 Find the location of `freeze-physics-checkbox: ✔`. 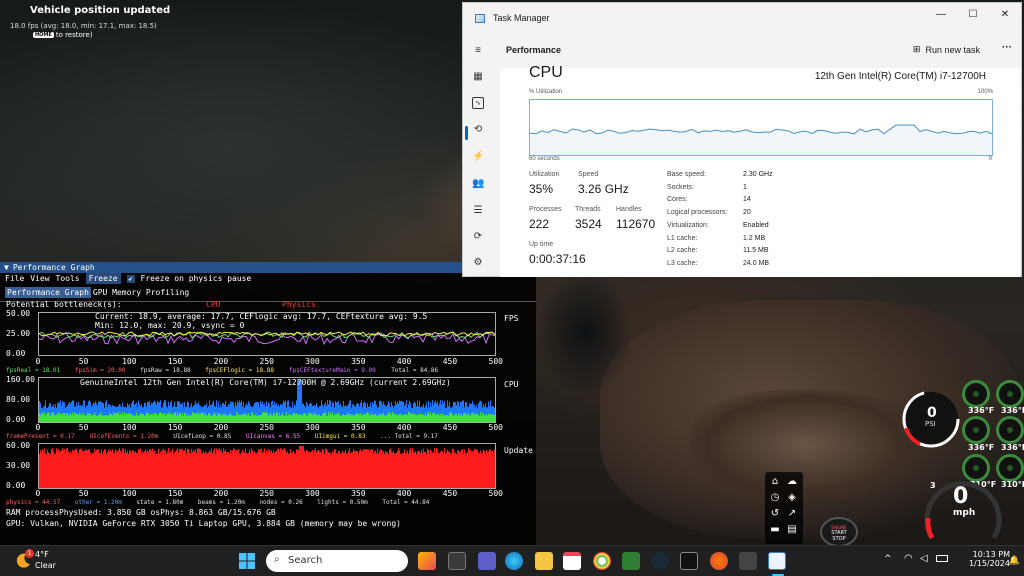

freeze-physics-checkbox: ✔ is located at coordinates (130, 278).